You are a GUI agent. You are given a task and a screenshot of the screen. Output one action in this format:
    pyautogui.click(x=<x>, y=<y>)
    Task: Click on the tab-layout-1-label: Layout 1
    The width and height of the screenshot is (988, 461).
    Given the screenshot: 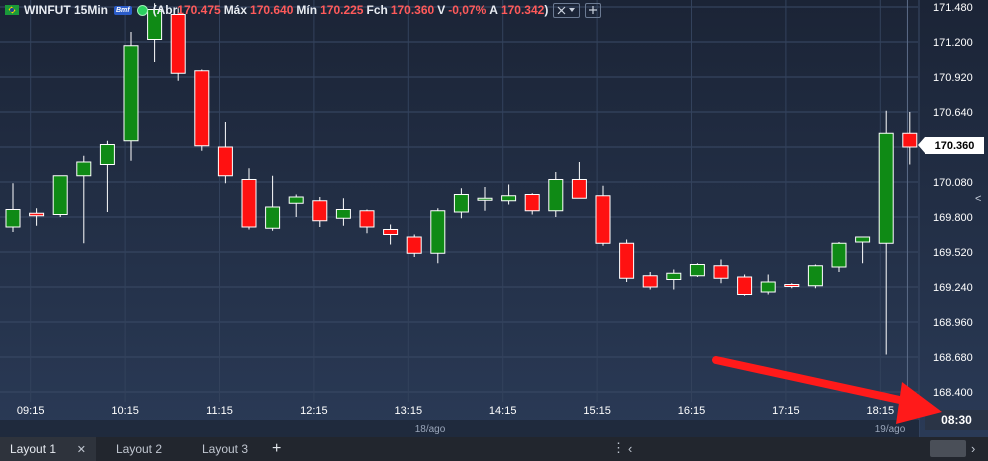 What is the action you would take?
    pyautogui.click(x=33, y=449)
    